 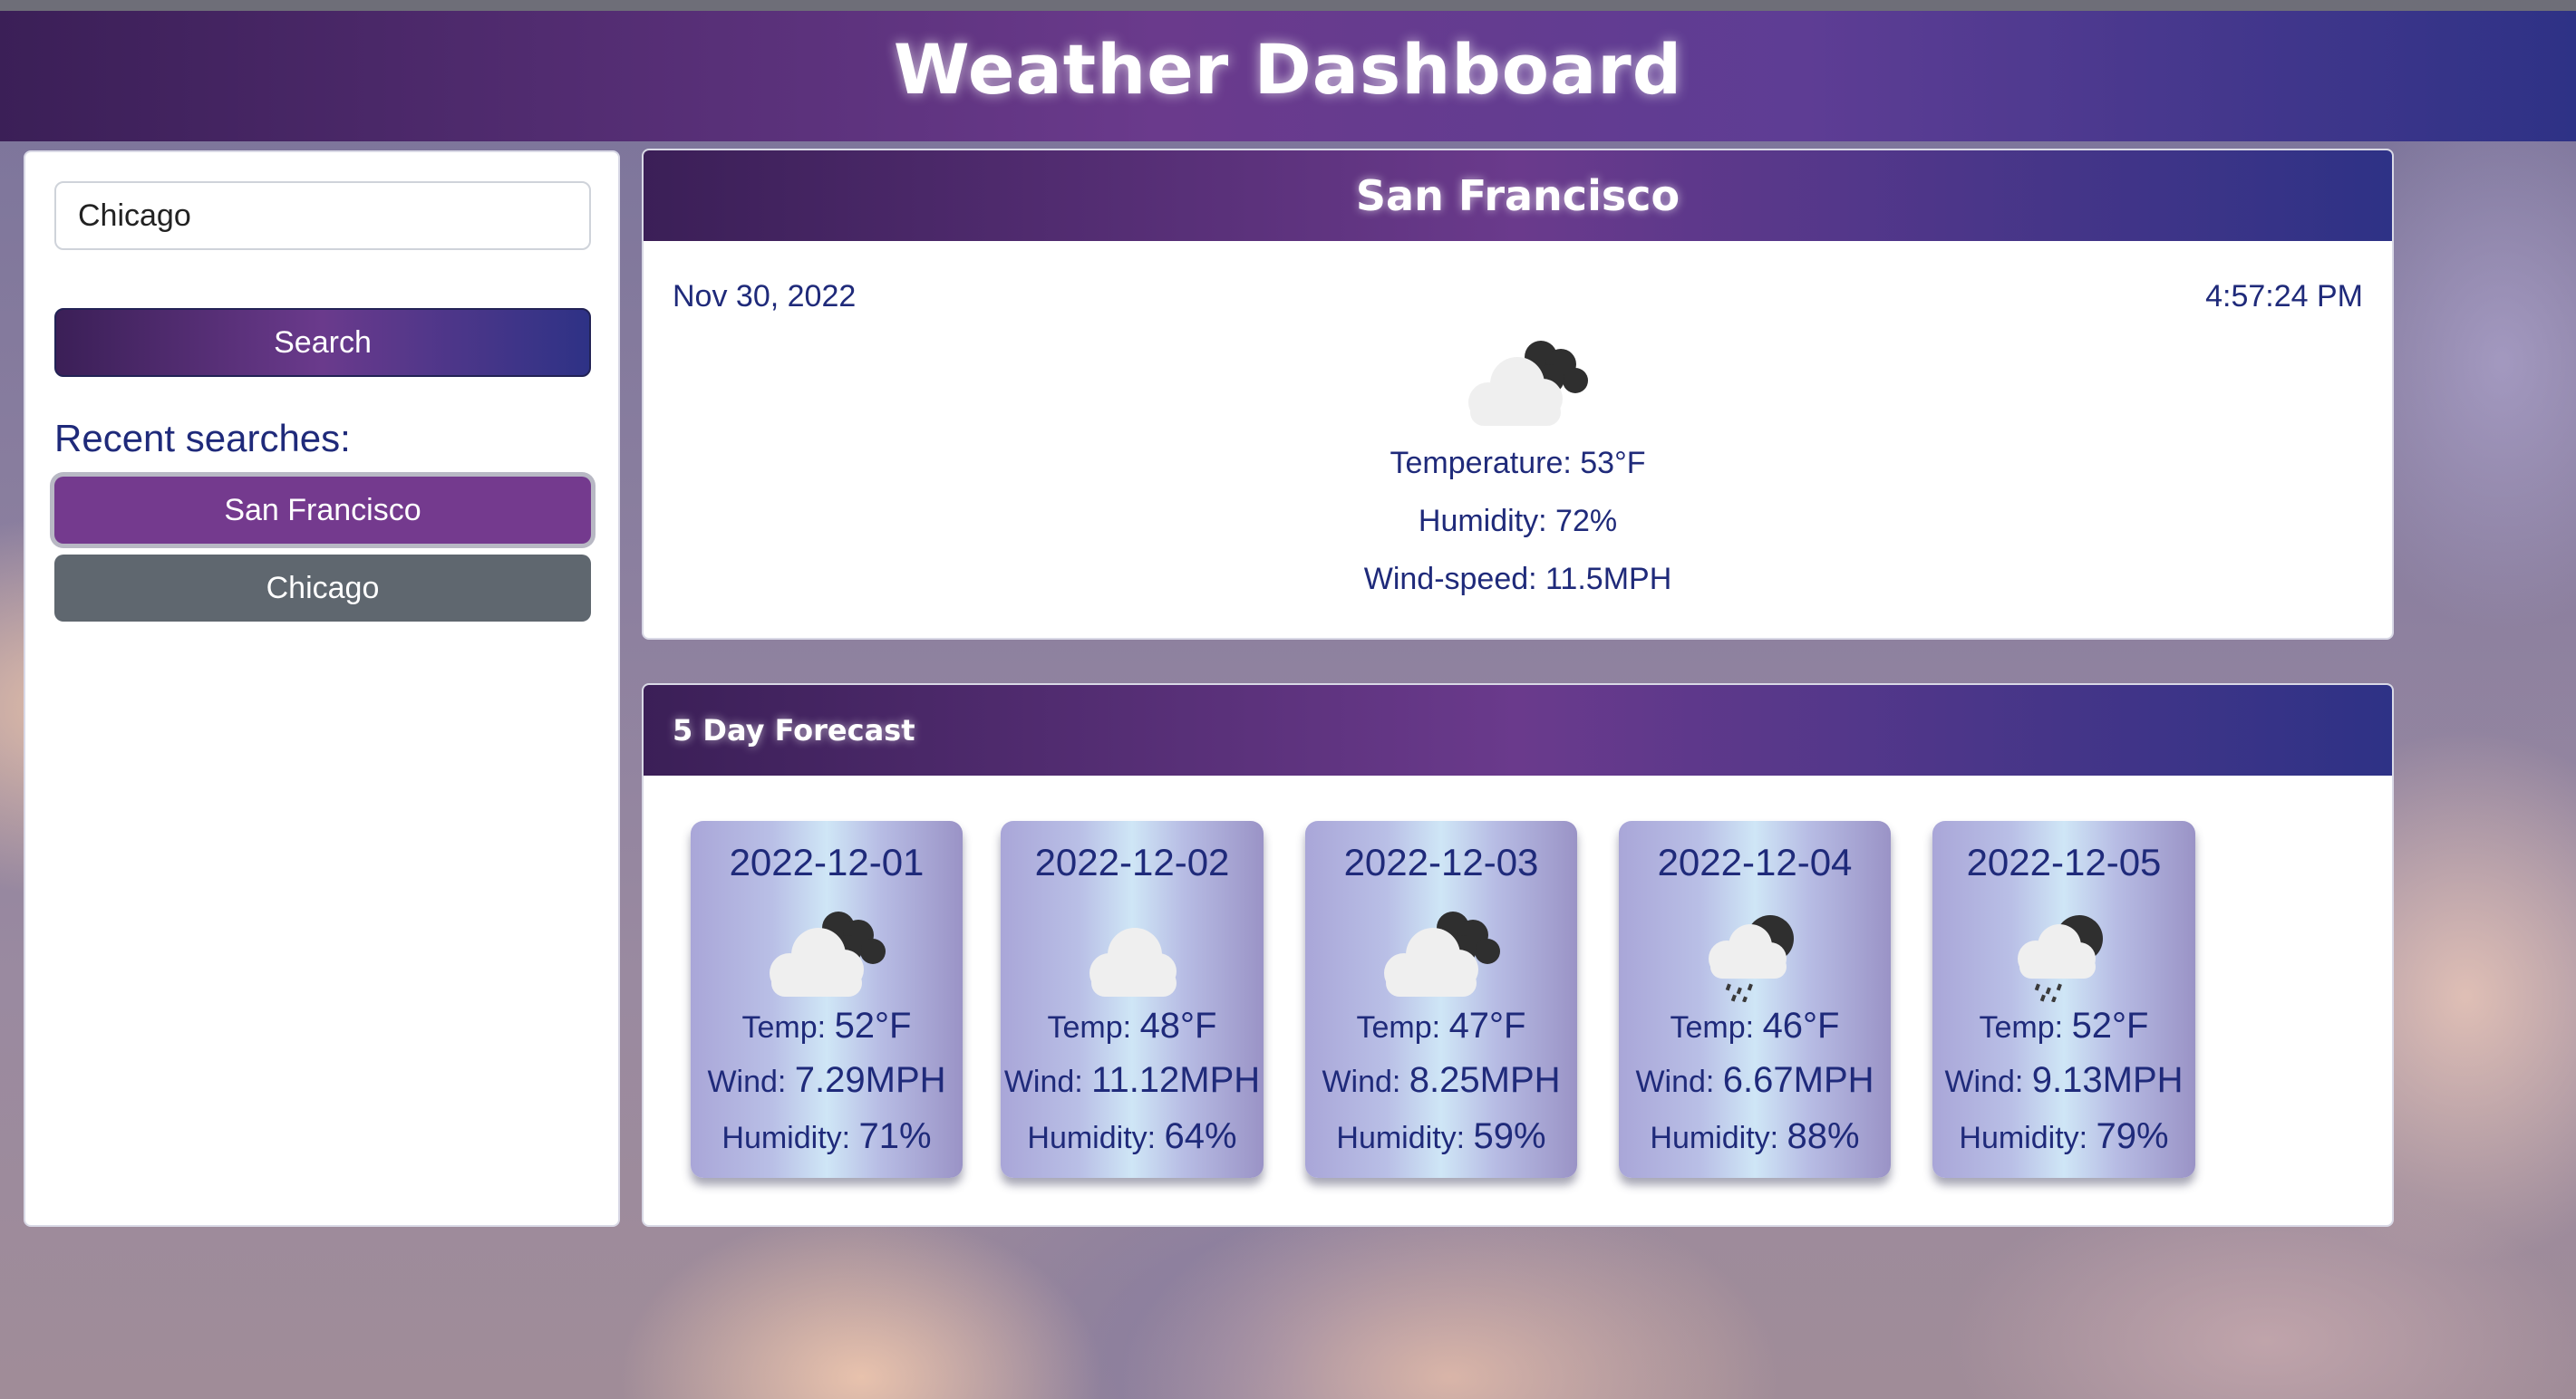 I want to click on forecast-date: 2022-12-04, so click(x=1755, y=862).